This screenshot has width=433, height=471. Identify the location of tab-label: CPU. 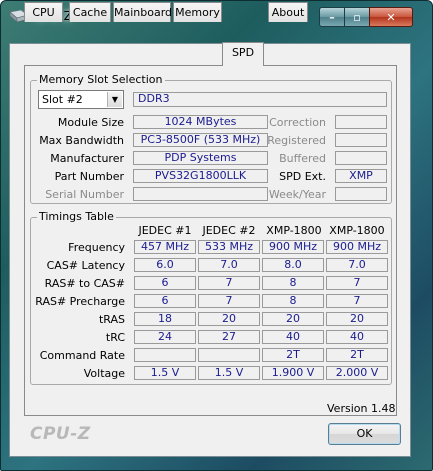
(43, 12).